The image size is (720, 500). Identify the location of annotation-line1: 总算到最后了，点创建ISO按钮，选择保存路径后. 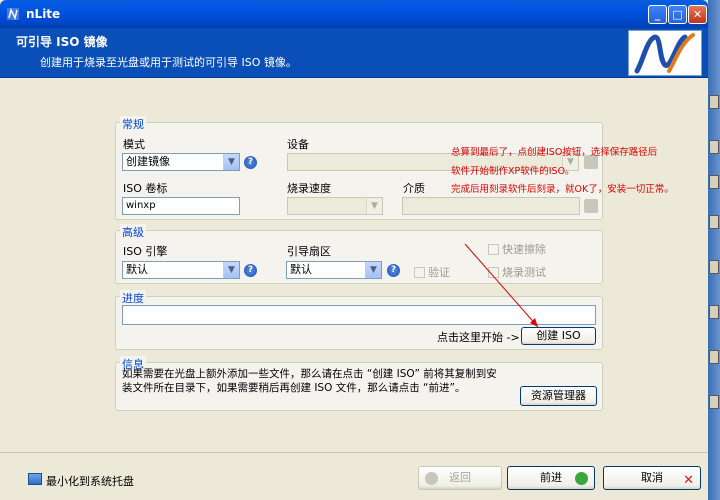
(554, 152).